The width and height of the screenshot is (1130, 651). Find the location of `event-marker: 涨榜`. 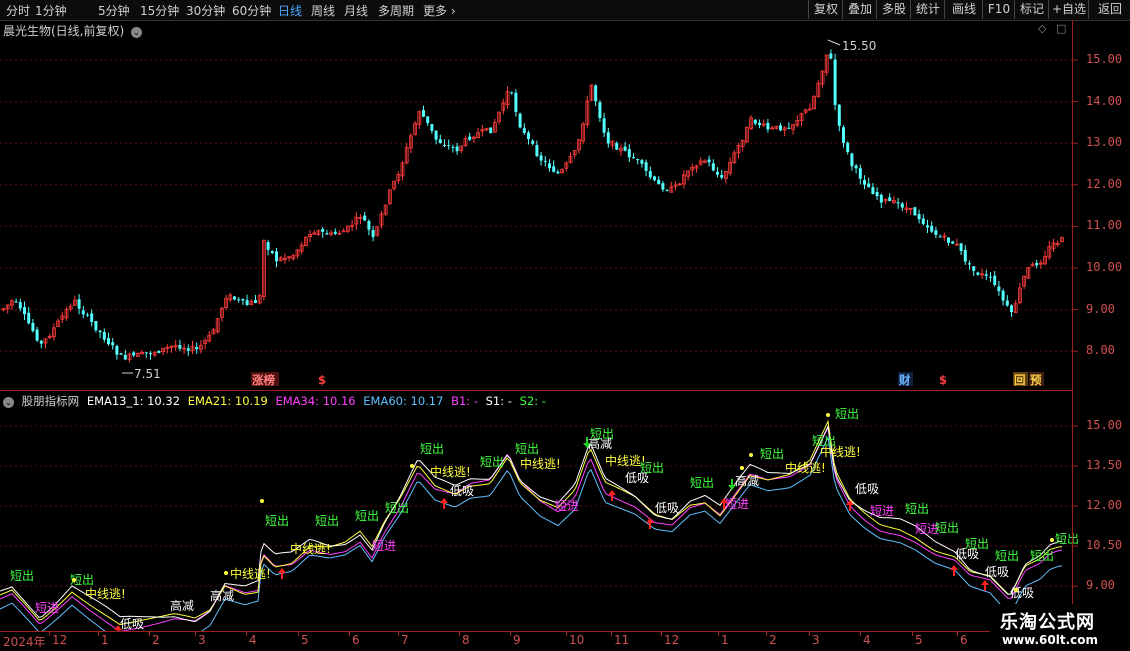

event-marker: 涨榜 is located at coordinates (263, 380).